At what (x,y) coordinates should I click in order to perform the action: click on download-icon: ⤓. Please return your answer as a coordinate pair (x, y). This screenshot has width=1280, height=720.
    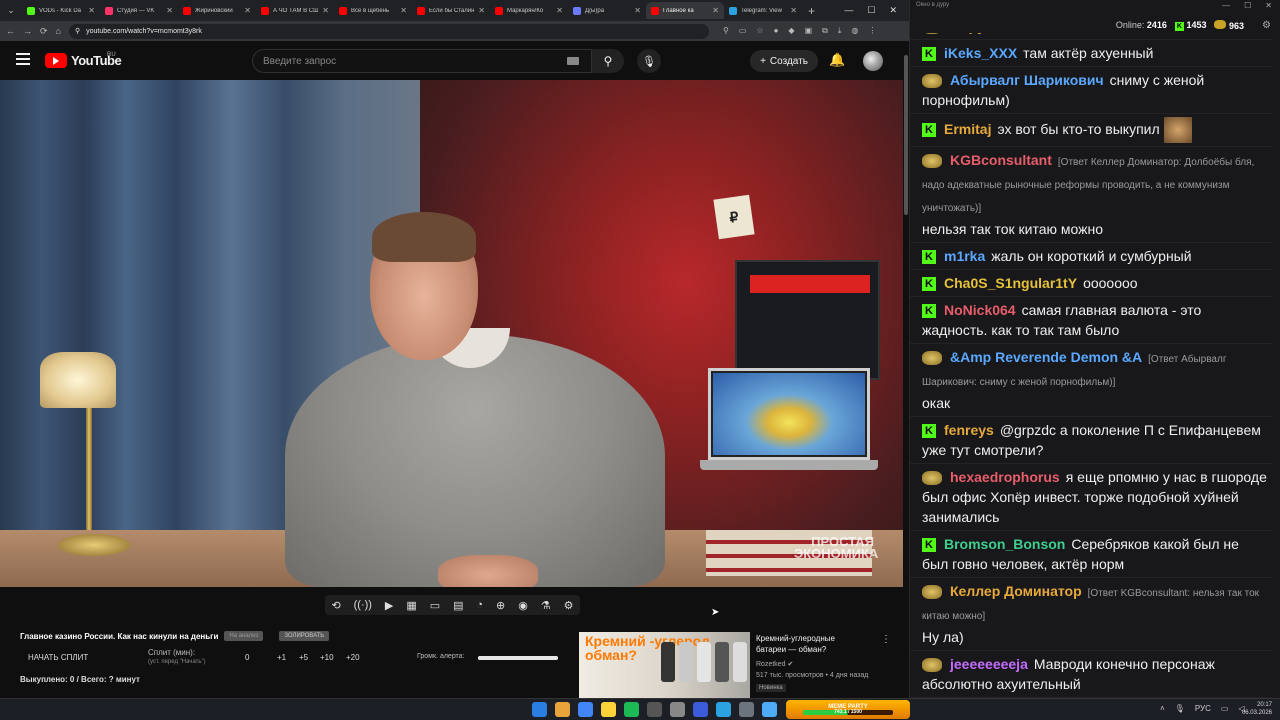
    Looking at the image, I should click on (840, 31).